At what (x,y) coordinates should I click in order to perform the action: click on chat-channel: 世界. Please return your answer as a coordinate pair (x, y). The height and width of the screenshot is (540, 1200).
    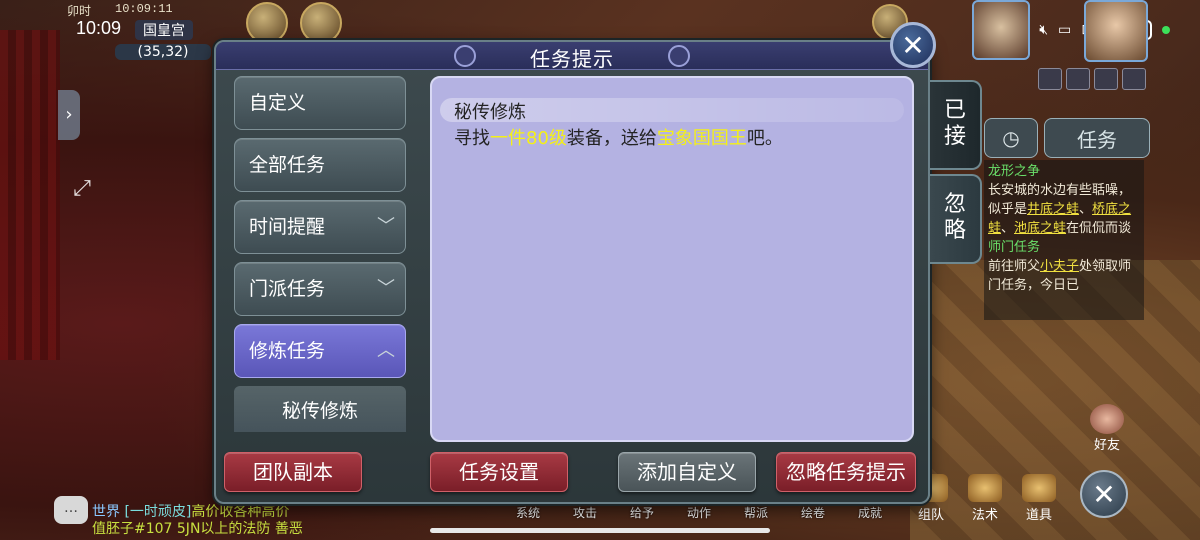
    Looking at the image, I should click on (106, 512).